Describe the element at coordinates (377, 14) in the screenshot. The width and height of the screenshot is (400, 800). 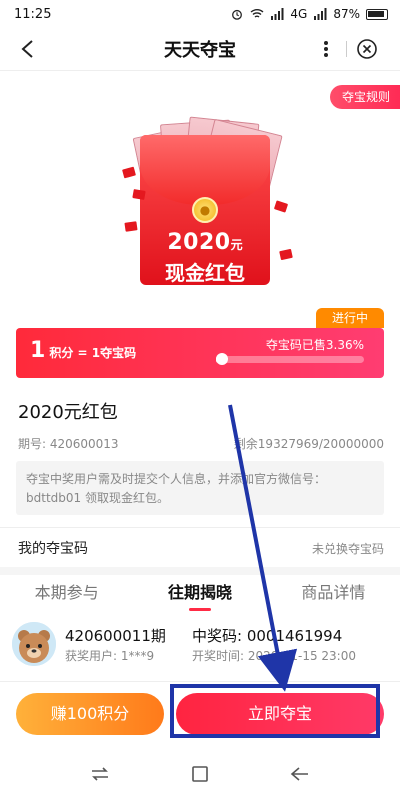
I see `battery-icon` at that location.